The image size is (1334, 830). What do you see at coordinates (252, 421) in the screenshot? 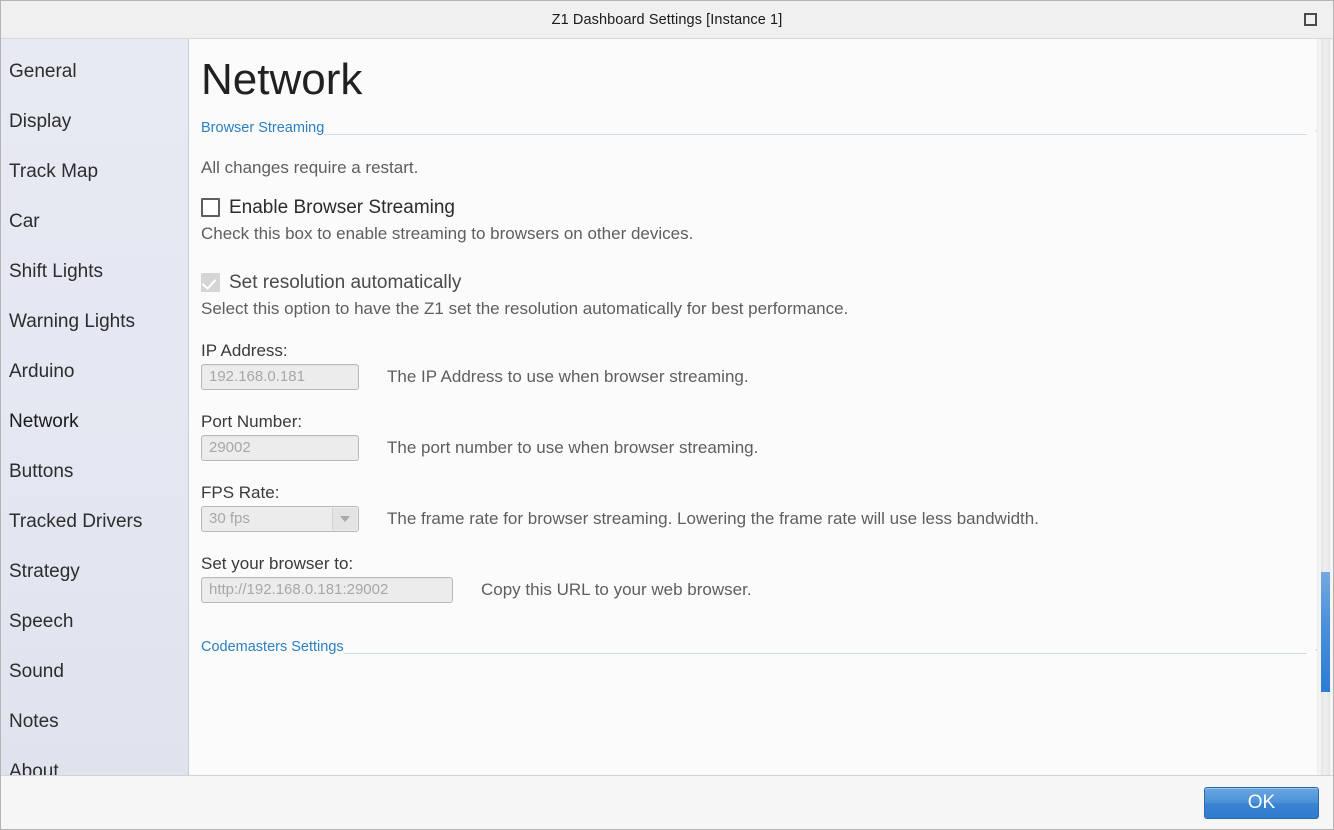
I see `port-number-label: Port Number:` at bounding box center [252, 421].